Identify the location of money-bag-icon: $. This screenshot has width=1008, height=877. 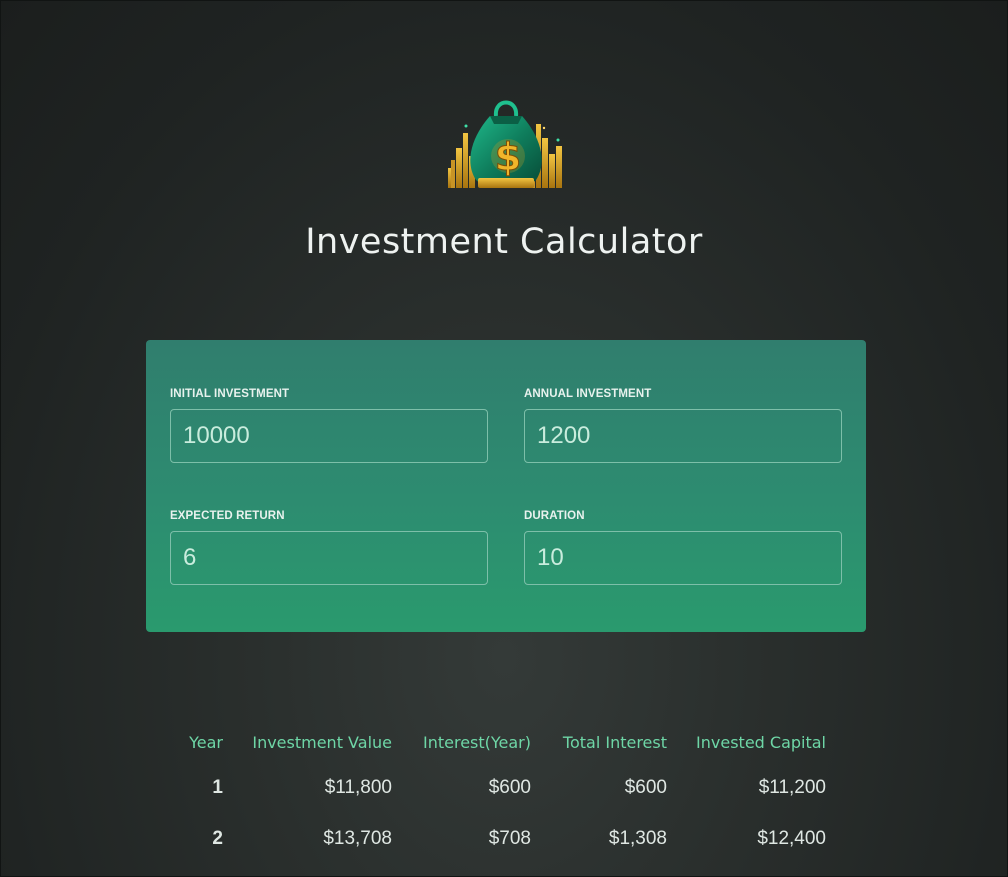
(505, 144).